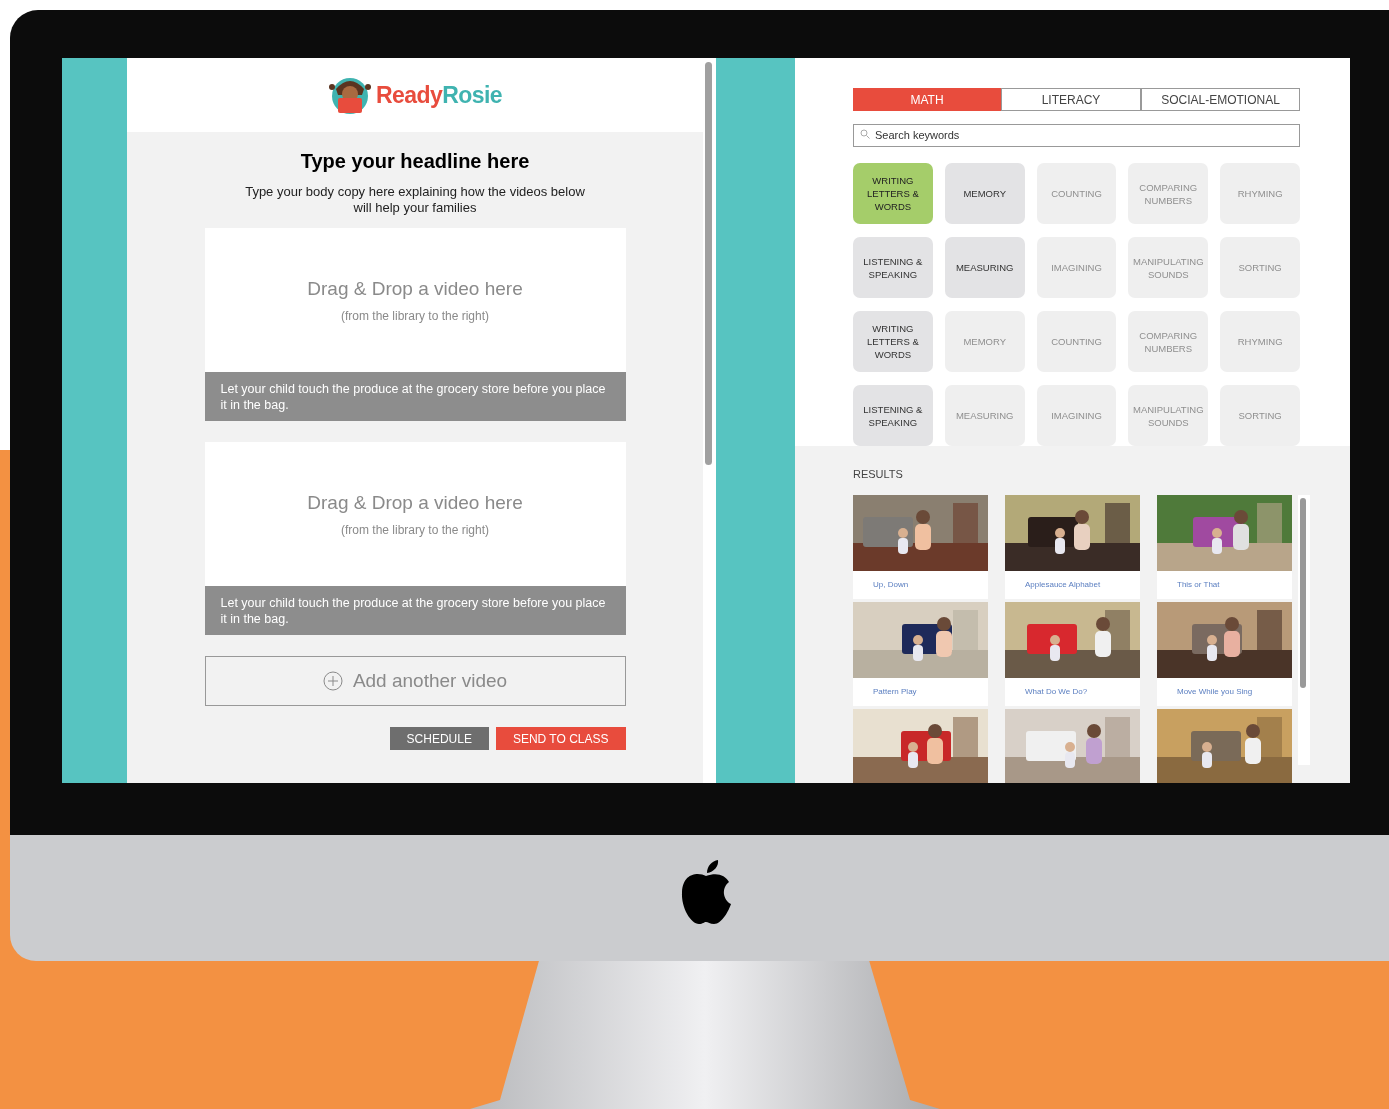  Describe the element at coordinates (1071, 99) in the screenshot. I see `category-tab: LITERACY` at that location.